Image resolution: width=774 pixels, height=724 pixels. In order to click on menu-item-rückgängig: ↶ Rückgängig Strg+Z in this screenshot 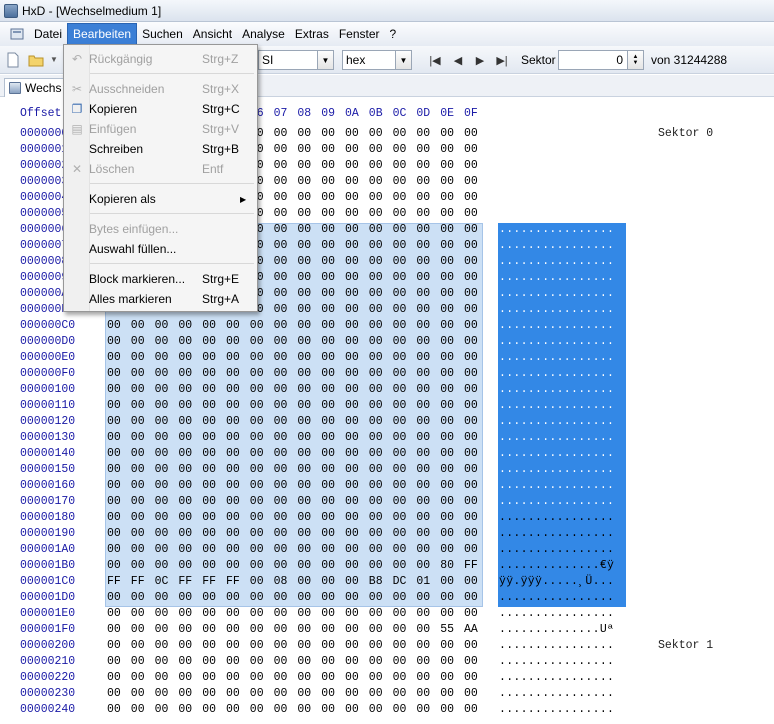, I will do `click(160, 59)`.